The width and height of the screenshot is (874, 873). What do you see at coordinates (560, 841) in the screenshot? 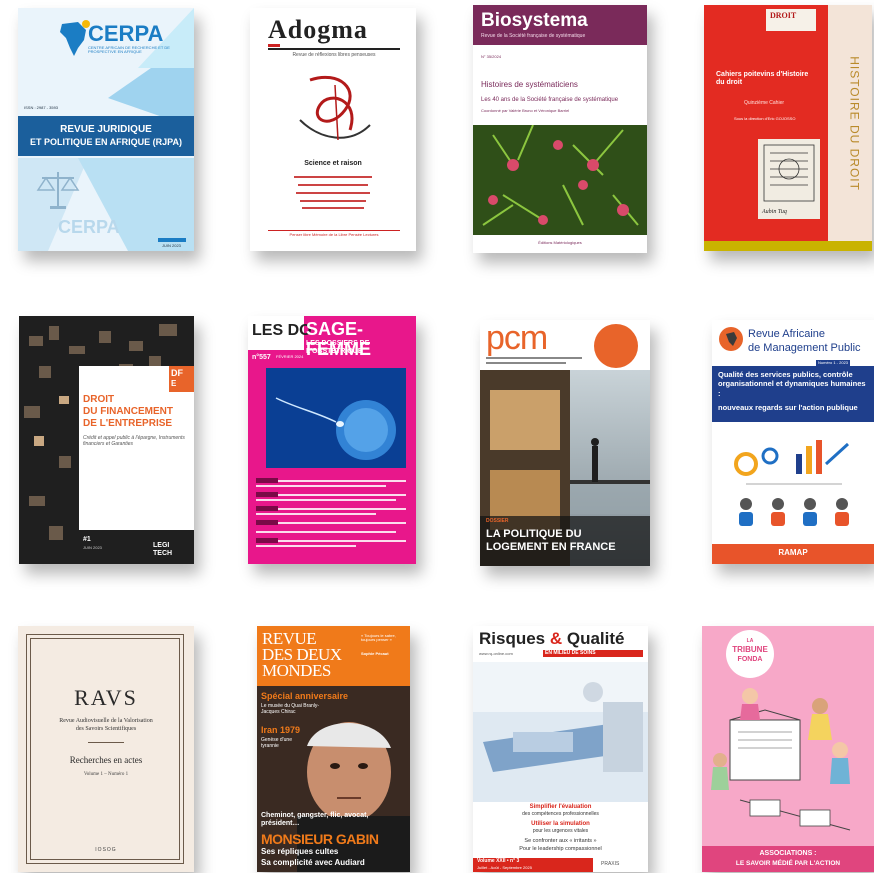
I see `rq-line5: Se confronter aux « irritants »` at bounding box center [560, 841].